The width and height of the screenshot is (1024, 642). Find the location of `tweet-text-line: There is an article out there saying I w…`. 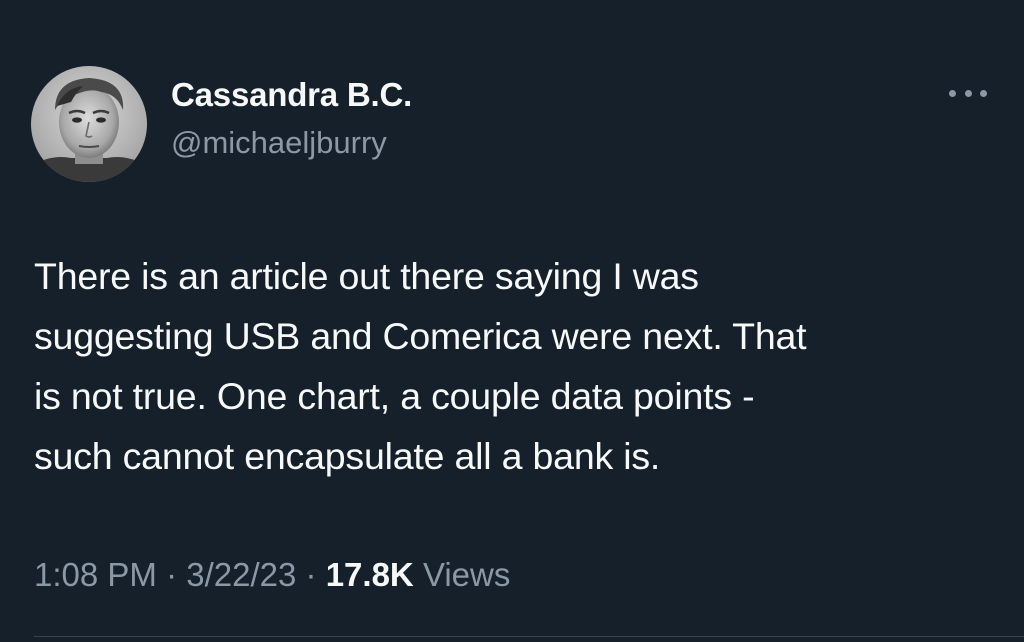

tweet-text-line: There is an article out there saying I w… is located at coordinates (366, 276).